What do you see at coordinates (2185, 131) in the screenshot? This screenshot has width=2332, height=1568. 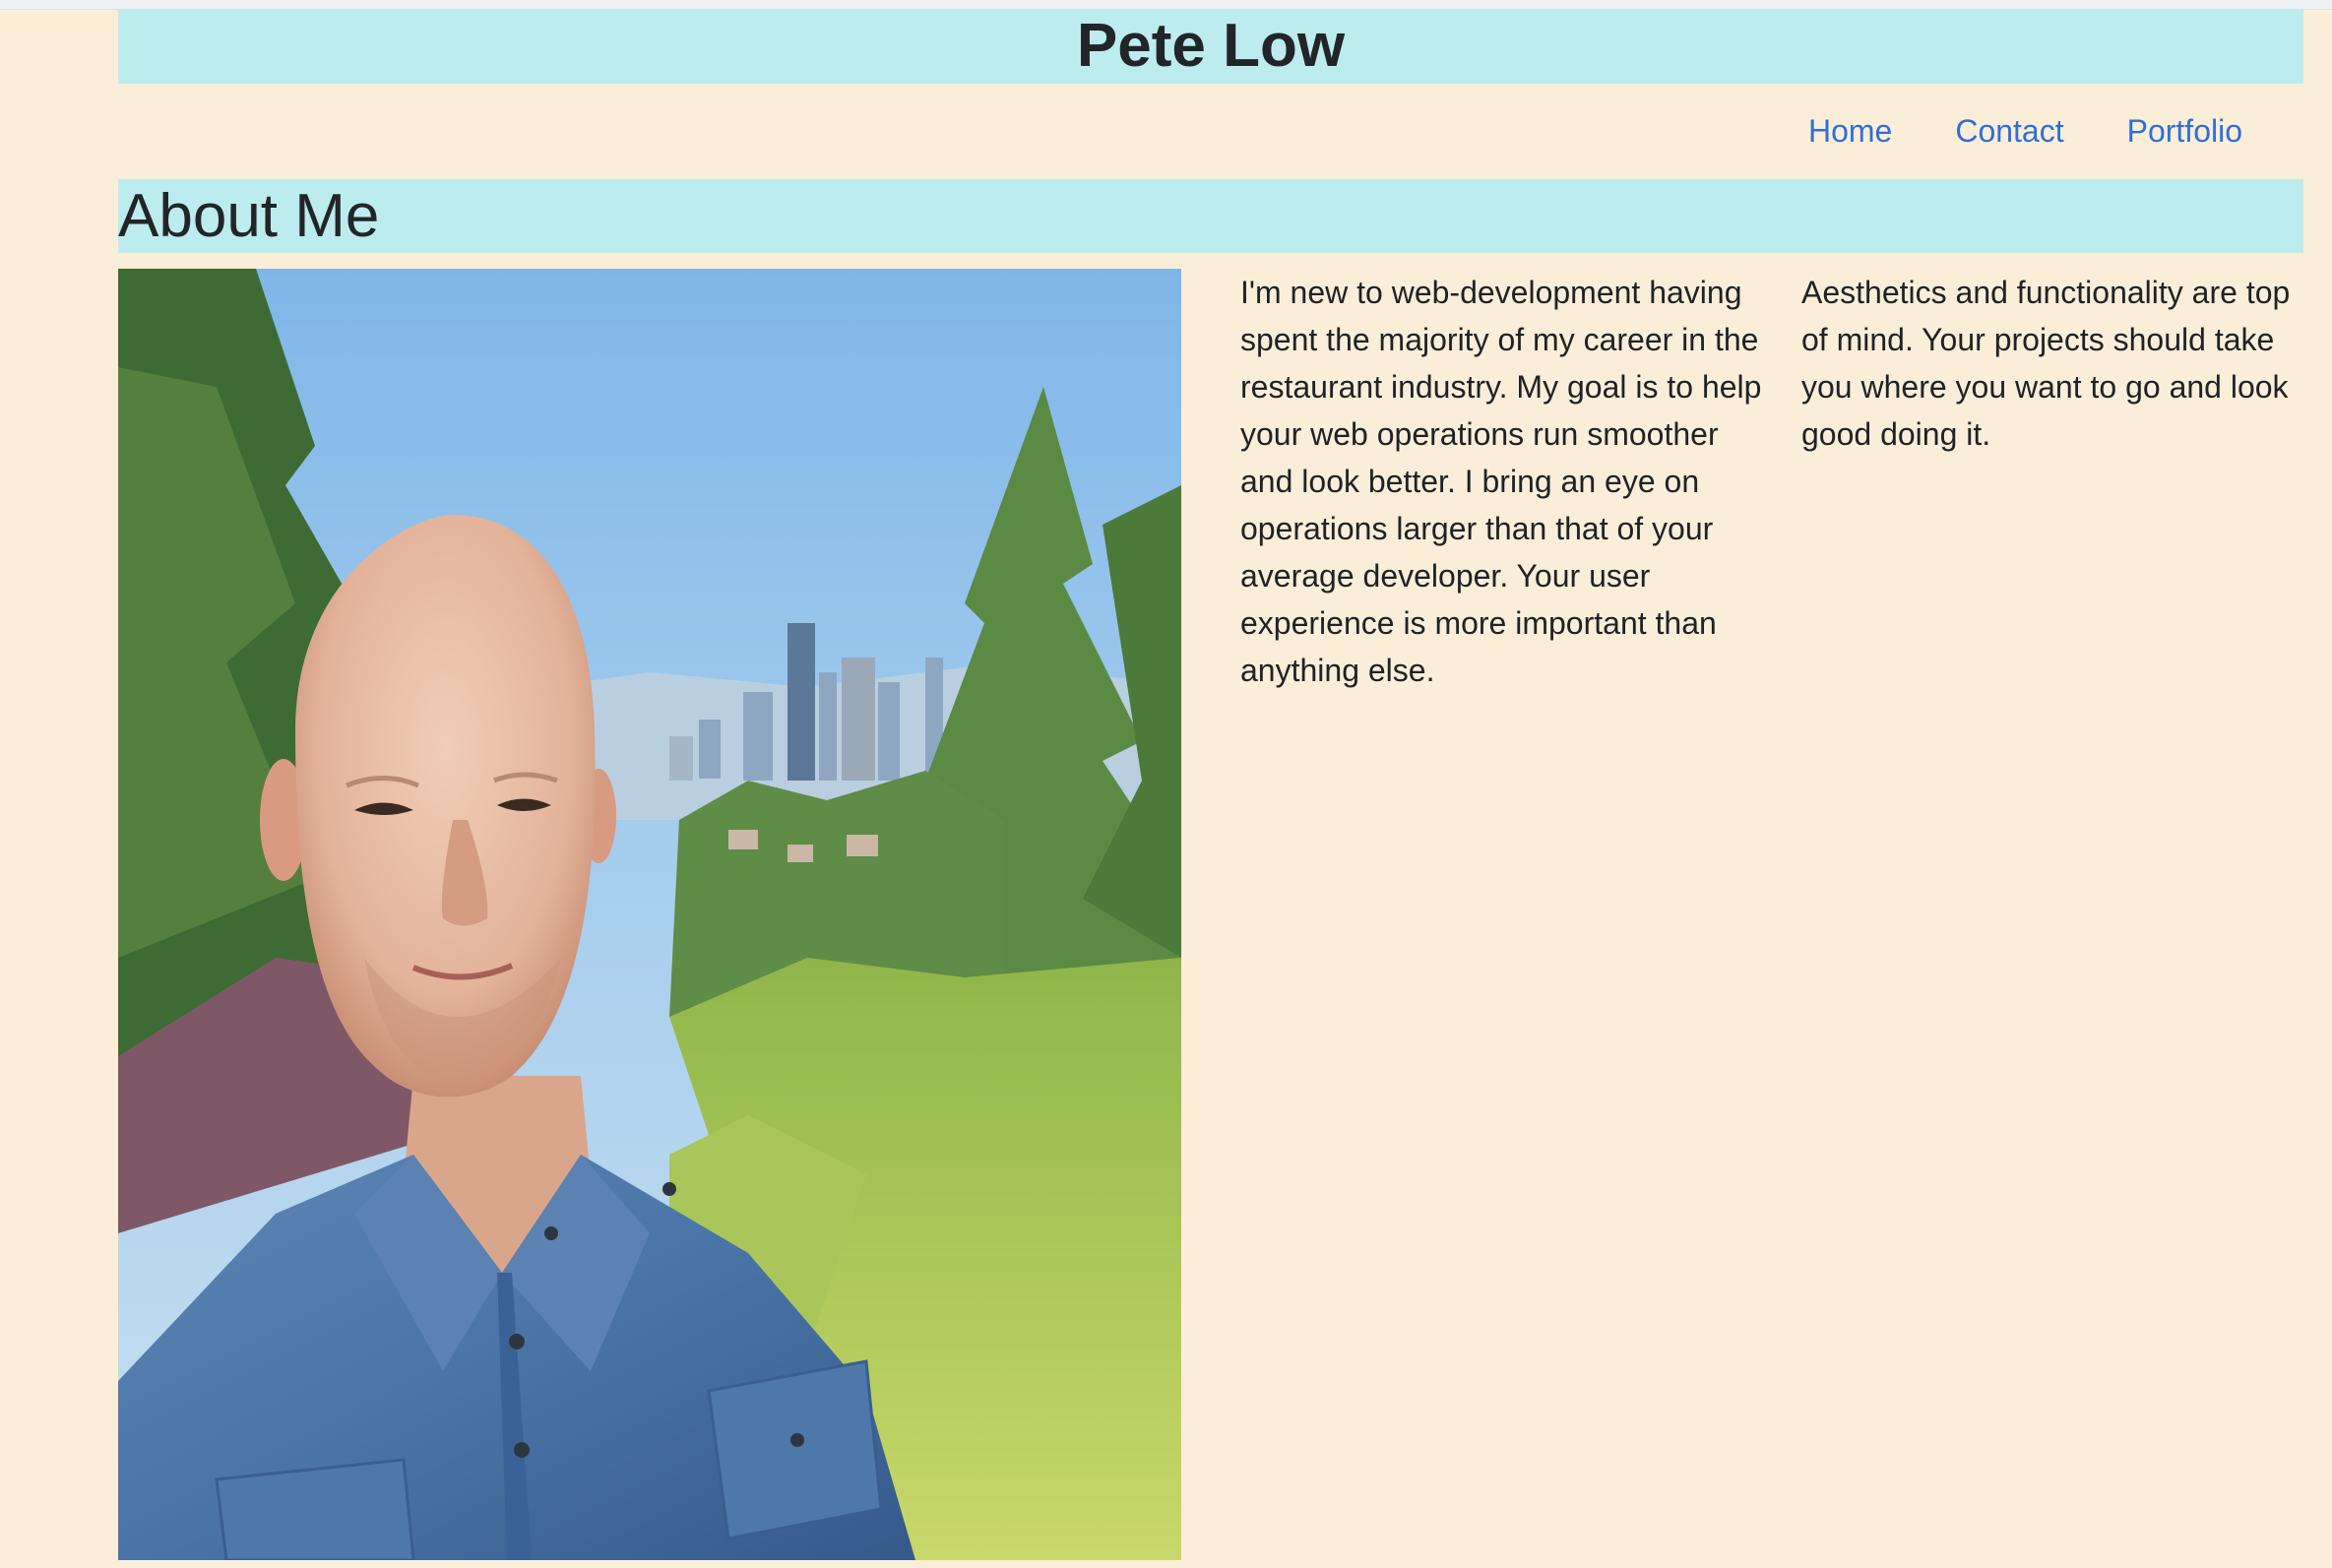 I see `nav-link-portfolio: Portfolio` at bounding box center [2185, 131].